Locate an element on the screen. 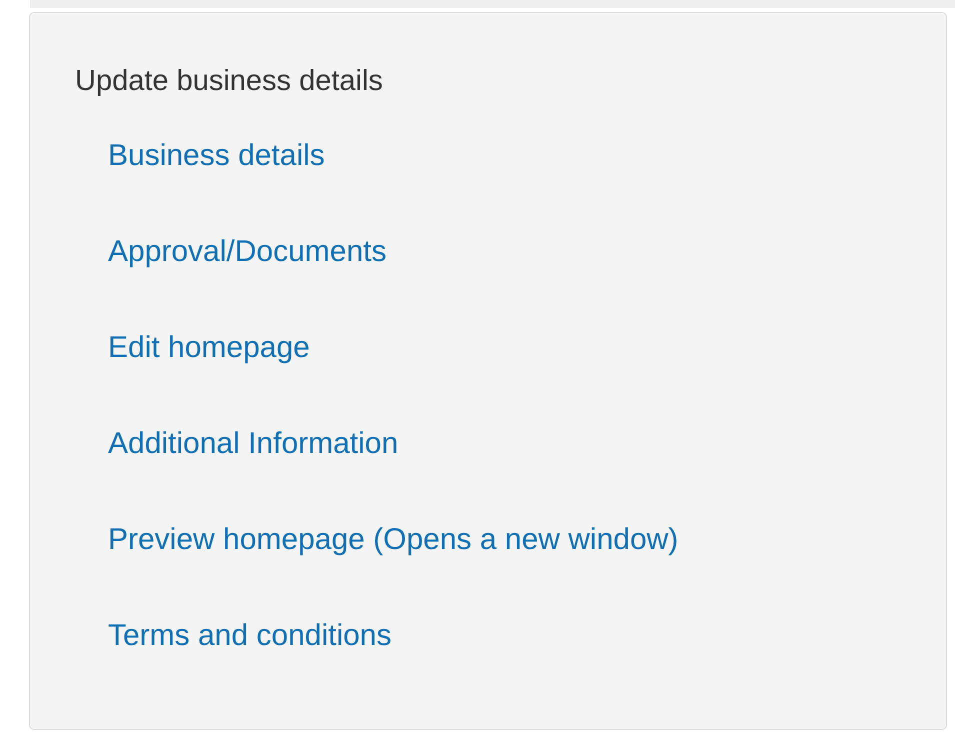  nav-link: Terms and conditions is located at coordinates (250, 636).